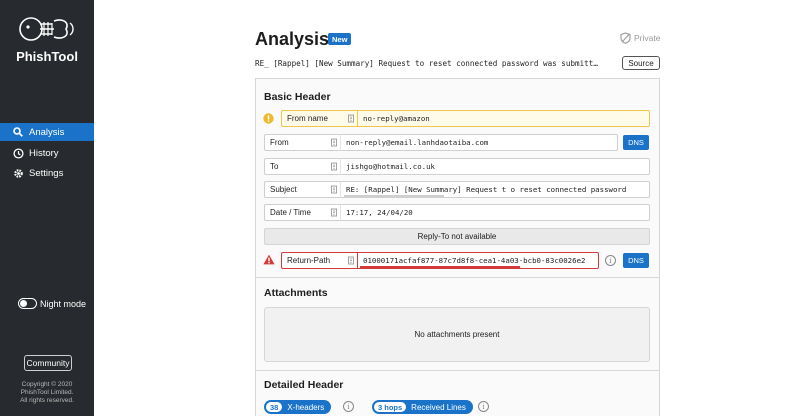 Image resolution: width=785 pixels, height=416 pixels. I want to click on attachments-title: Attachments, so click(296, 293).